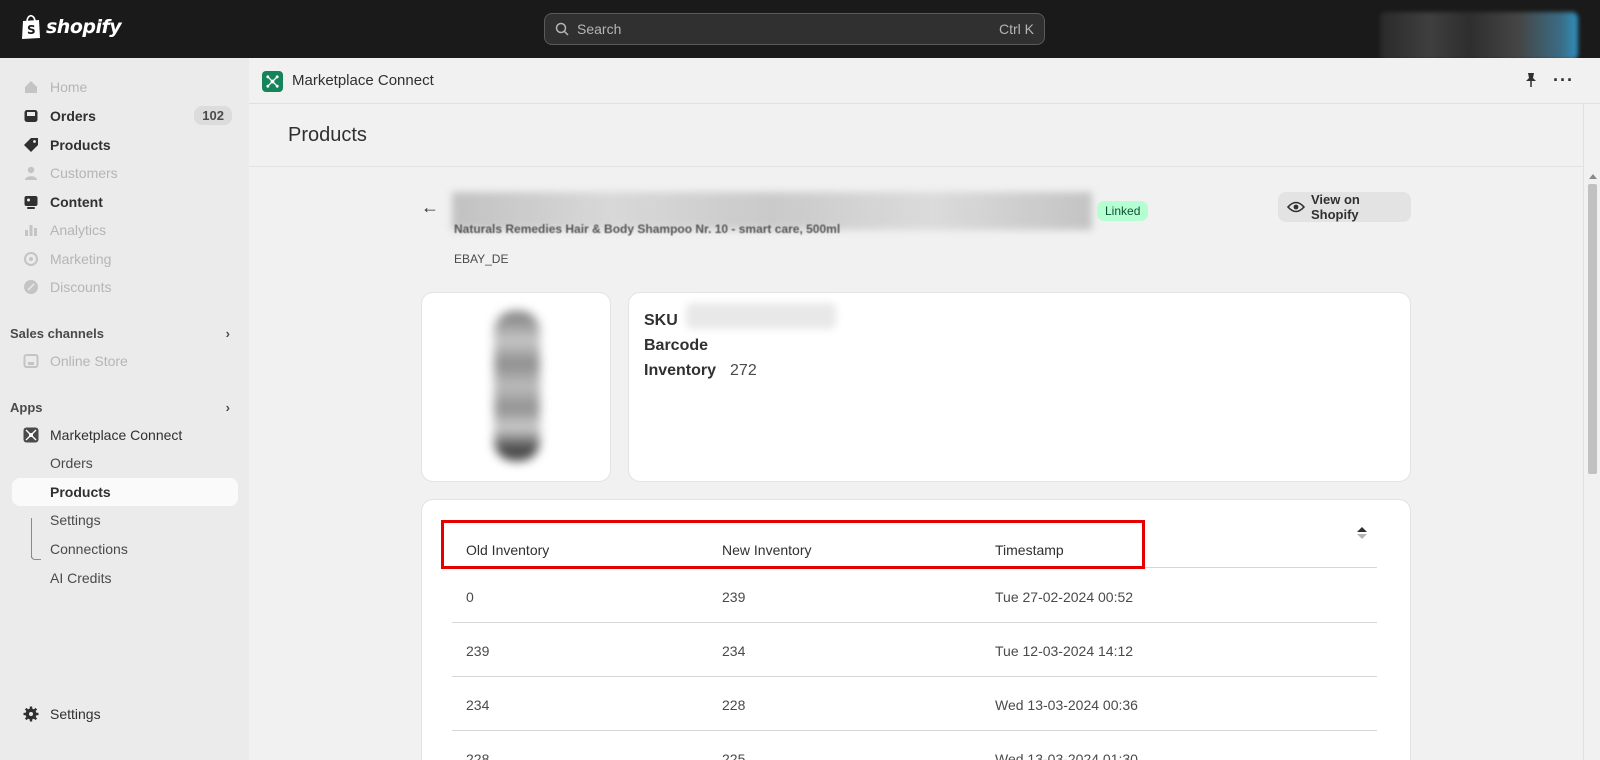 This screenshot has height=760, width=1600. What do you see at coordinates (481, 259) in the screenshot?
I see `channel-label: EBAY_DE` at bounding box center [481, 259].